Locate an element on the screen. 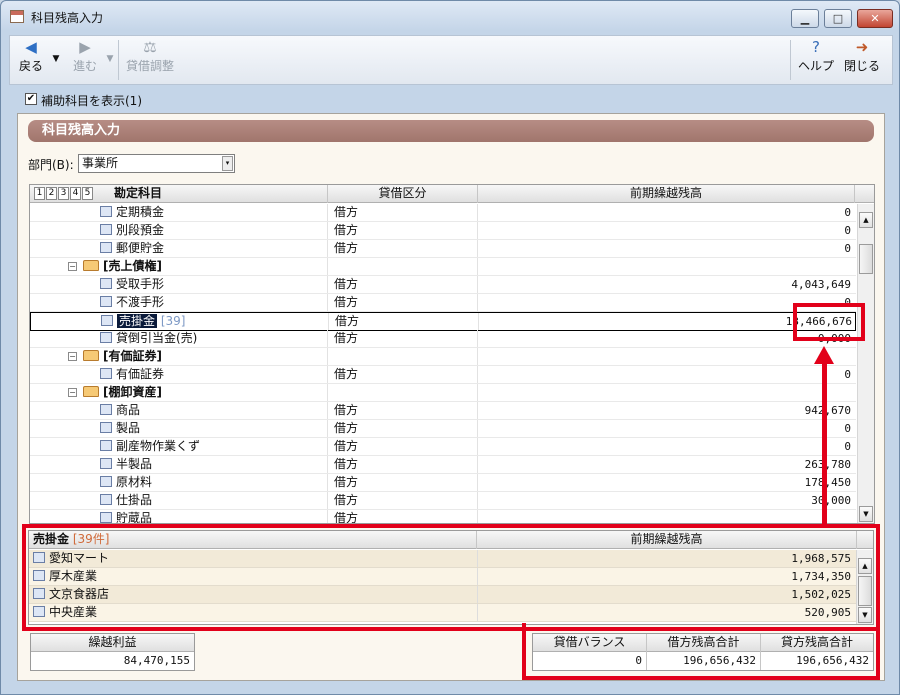  group-row: − [売上債権] is located at coordinates (443, 267).